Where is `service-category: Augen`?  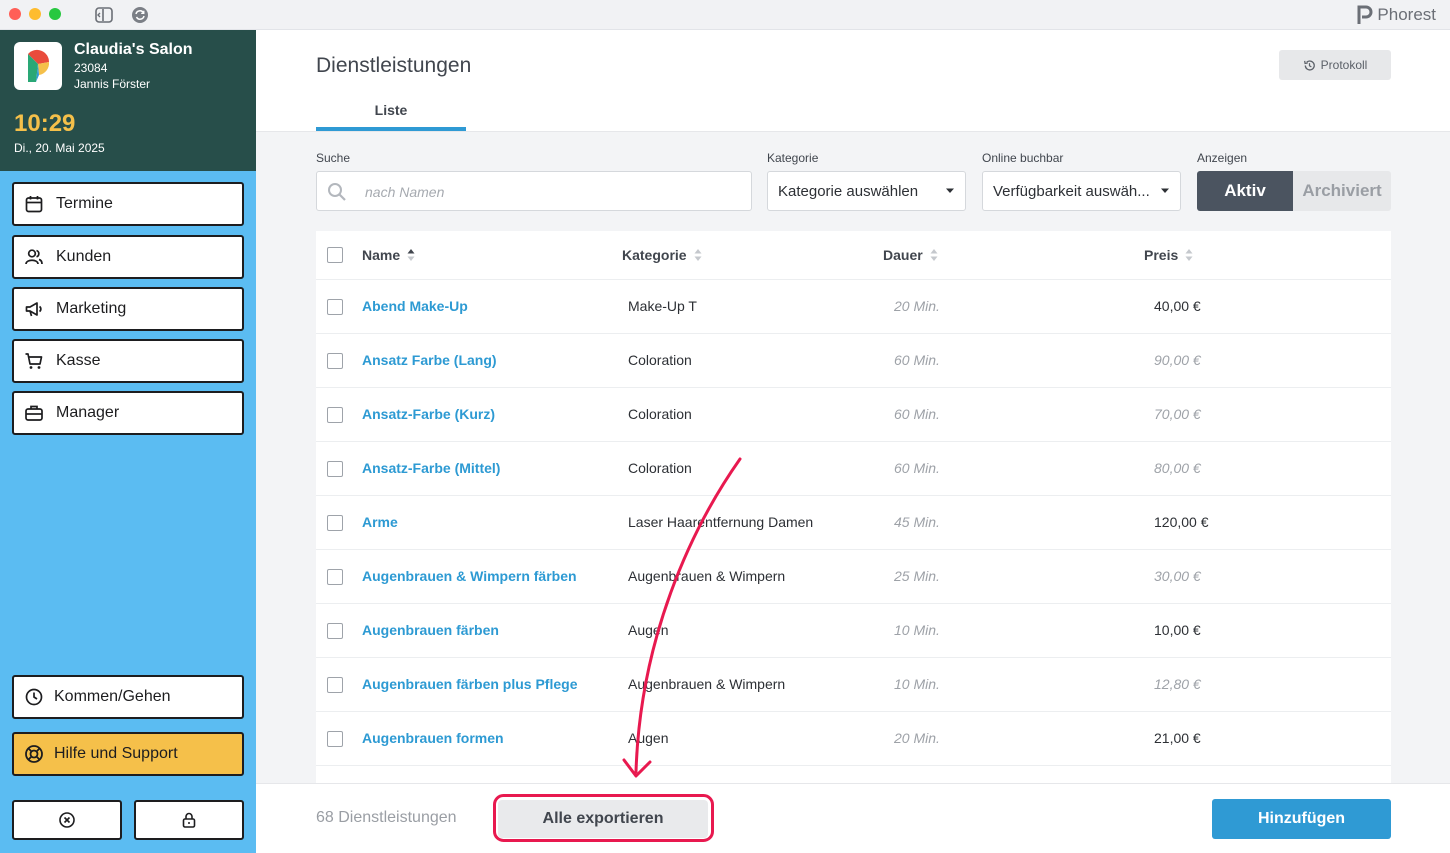
service-category: Augen is located at coordinates (648, 630).